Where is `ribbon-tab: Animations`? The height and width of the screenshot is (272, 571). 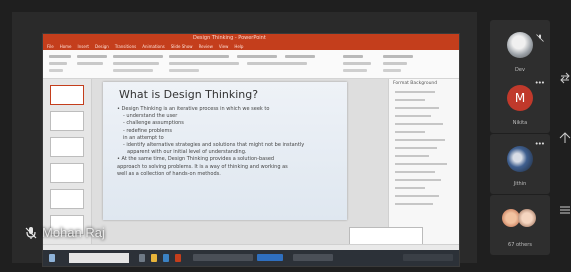 ribbon-tab: Animations is located at coordinates (153, 46).